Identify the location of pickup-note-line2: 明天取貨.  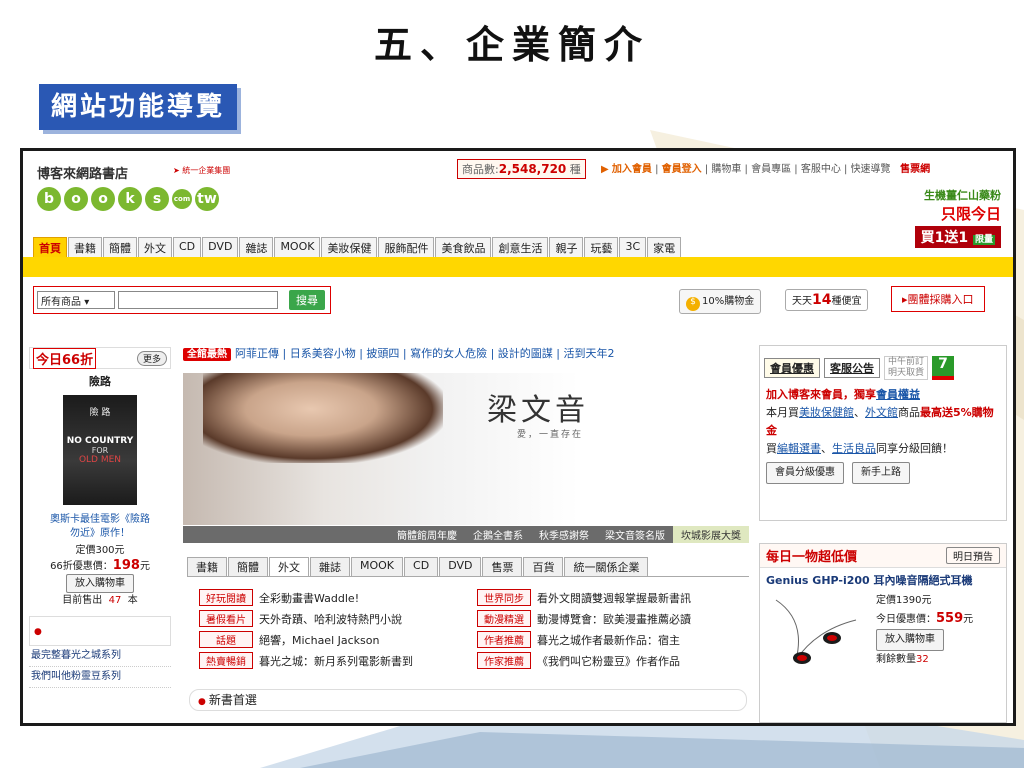
(906, 373).